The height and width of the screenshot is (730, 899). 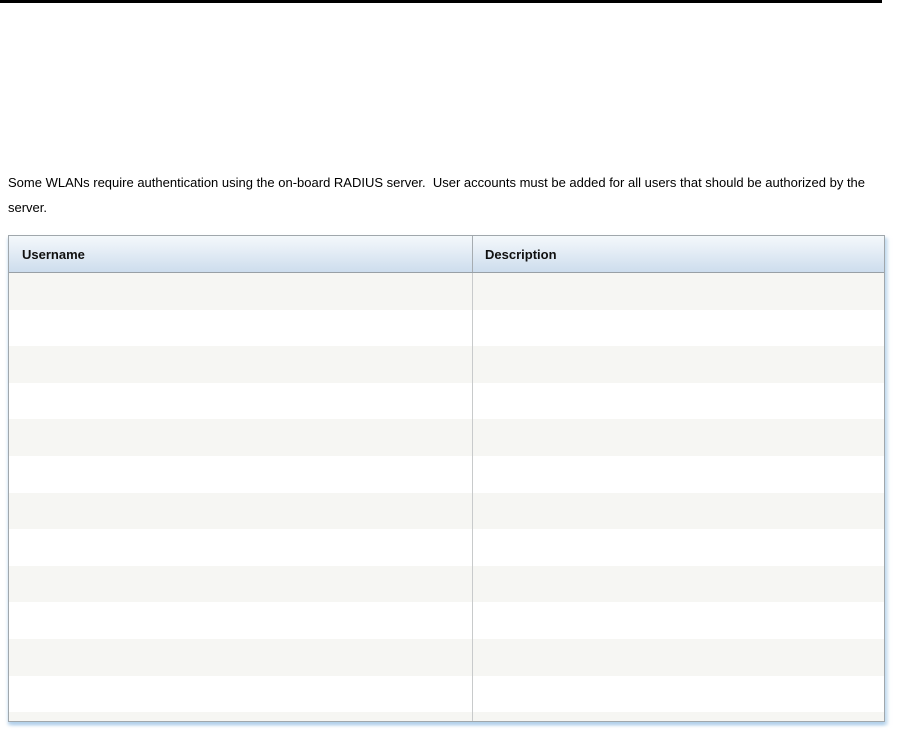 I want to click on column-header-username: Username, so click(x=241, y=254).